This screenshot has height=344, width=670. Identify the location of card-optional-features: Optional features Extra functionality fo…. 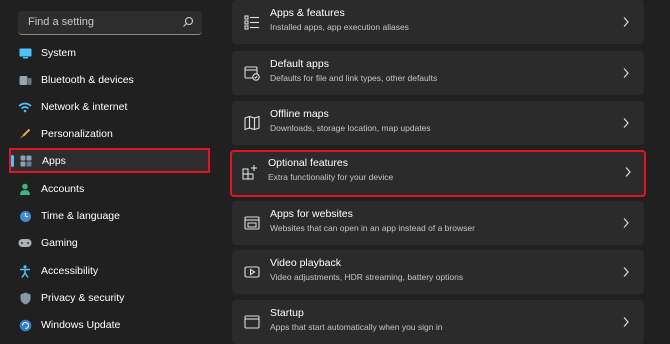
(438, 173).